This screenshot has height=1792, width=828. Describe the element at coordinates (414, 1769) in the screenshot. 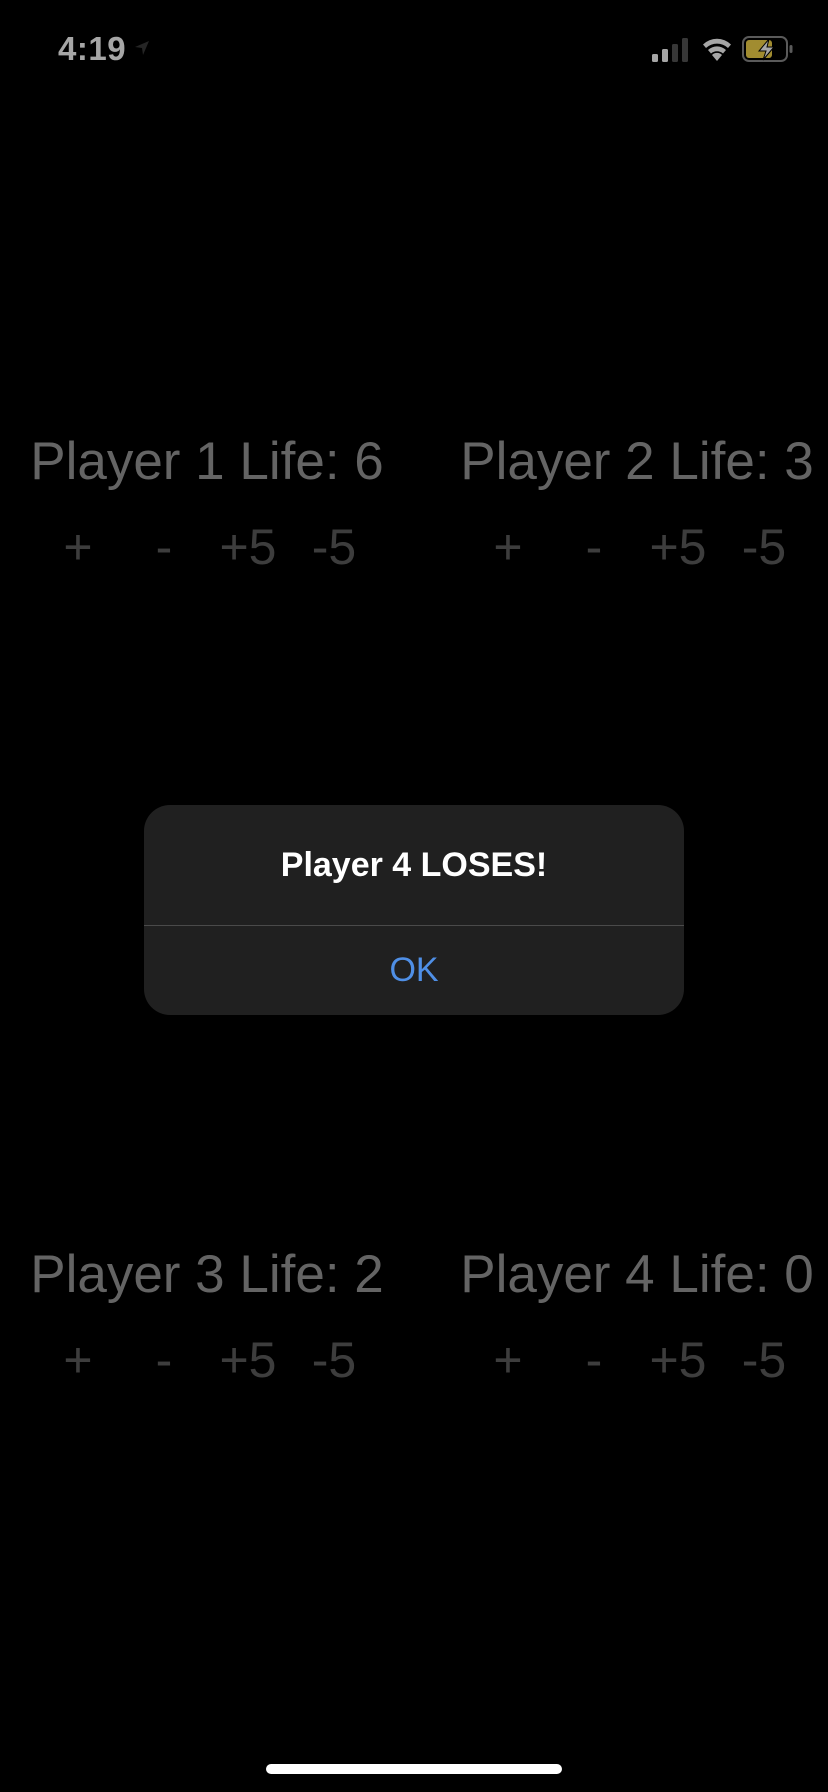

I see `home-indicator` at that location.